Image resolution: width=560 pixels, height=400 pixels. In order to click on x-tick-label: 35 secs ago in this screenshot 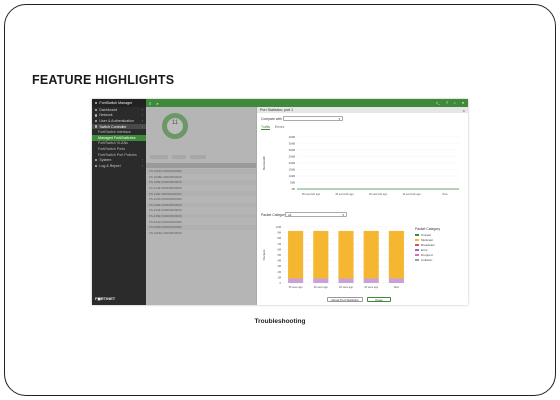, I will do `click(296, 287)`.